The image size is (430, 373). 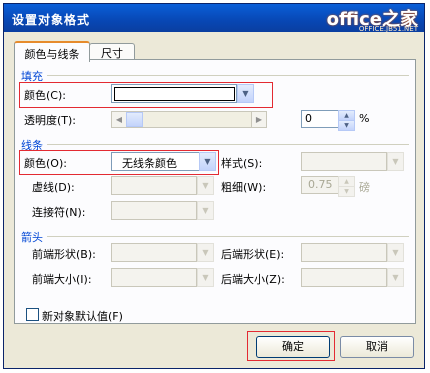 I want to click on scroll-right-button: ▶, so click(x=259, y=119).